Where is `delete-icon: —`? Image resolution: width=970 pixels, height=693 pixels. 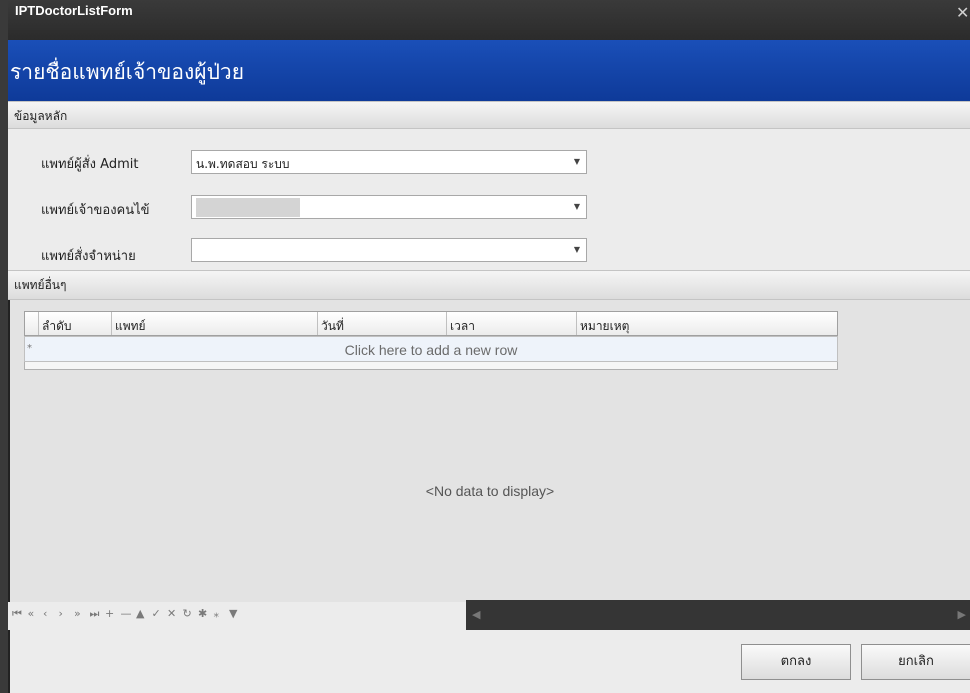
delete-icon: — is located at coordinates (126, 613).